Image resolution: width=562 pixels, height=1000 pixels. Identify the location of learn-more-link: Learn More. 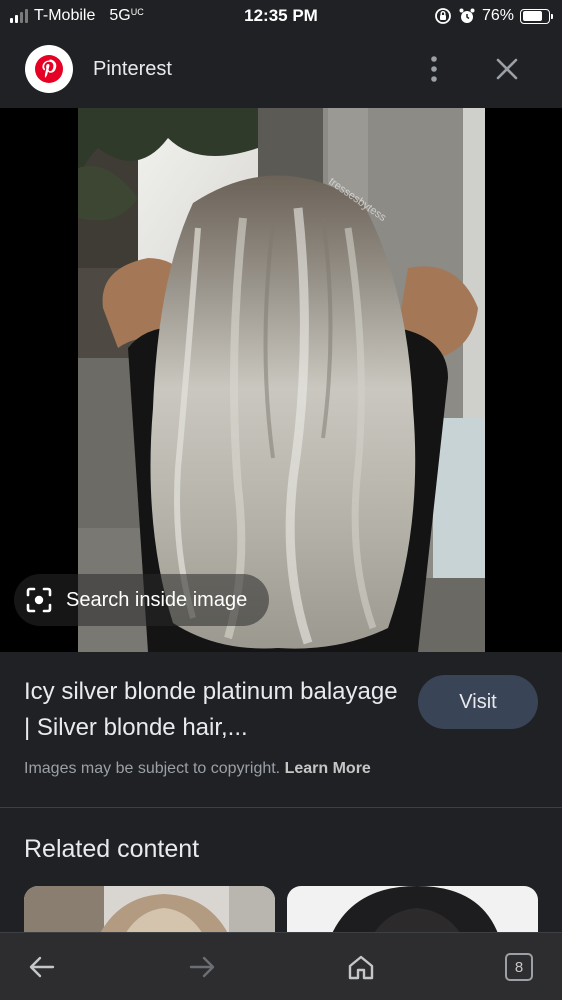
(328, 768).